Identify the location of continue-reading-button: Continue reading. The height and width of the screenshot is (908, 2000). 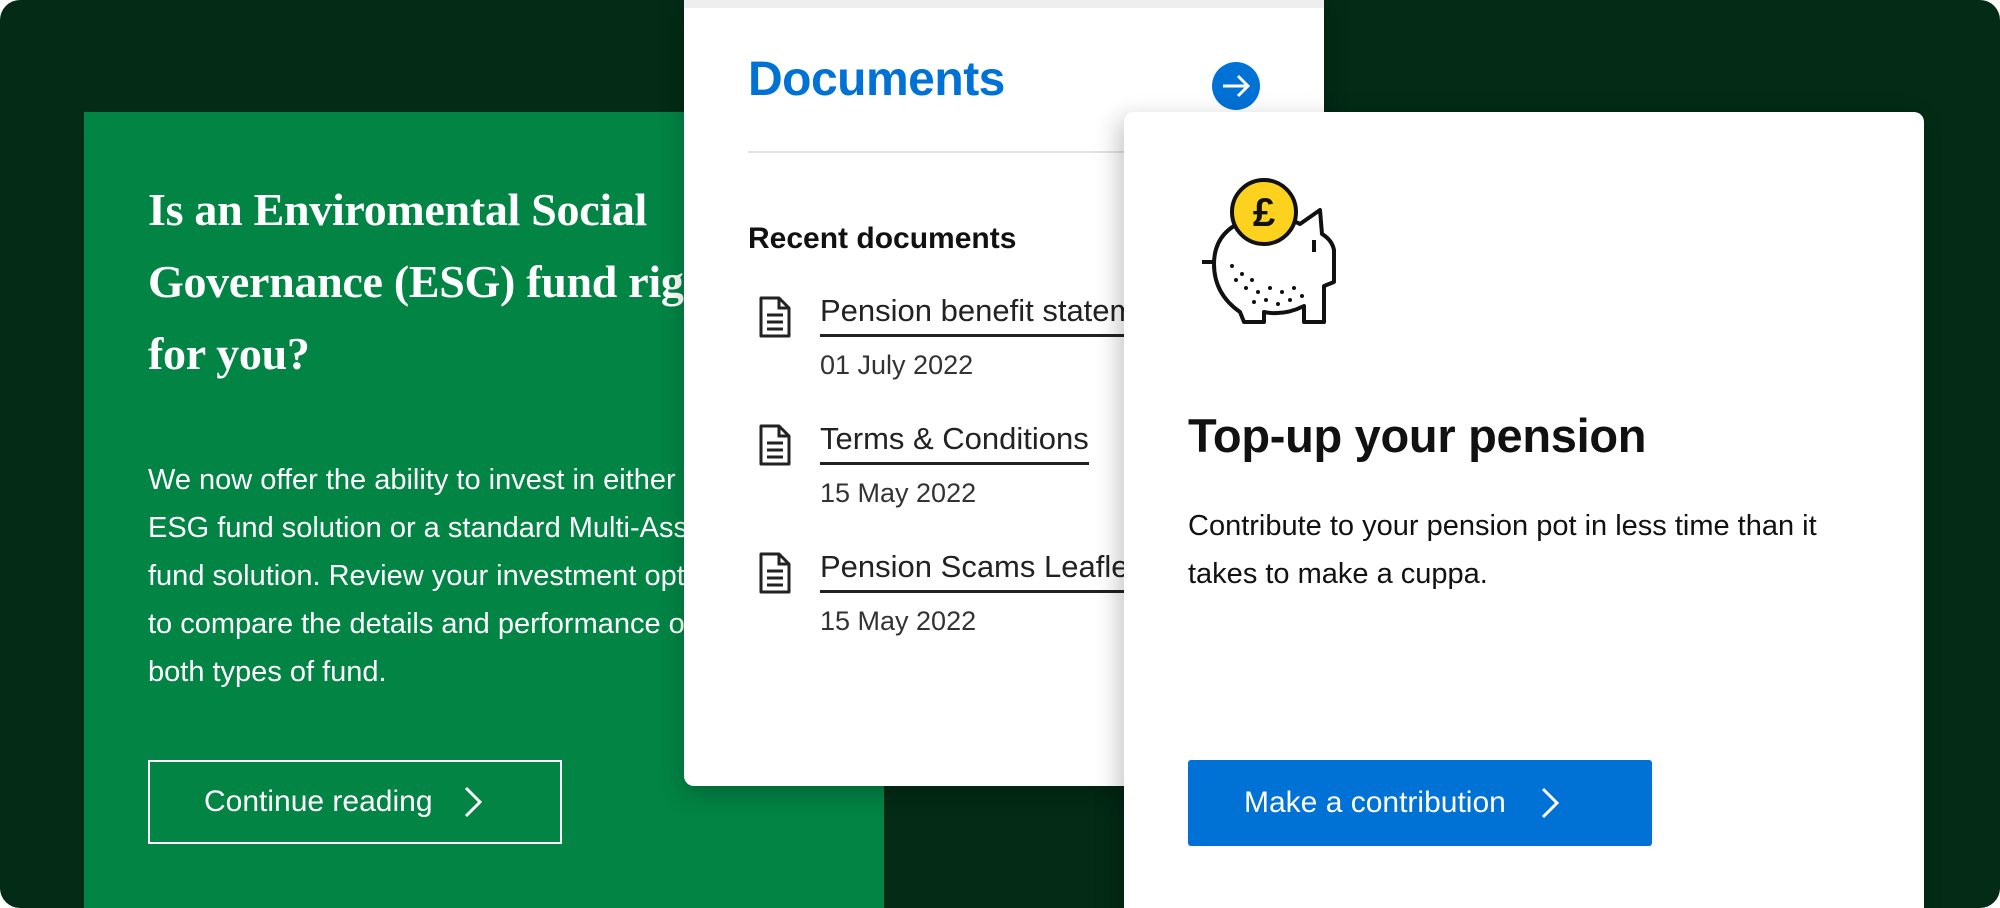
(355, 802).